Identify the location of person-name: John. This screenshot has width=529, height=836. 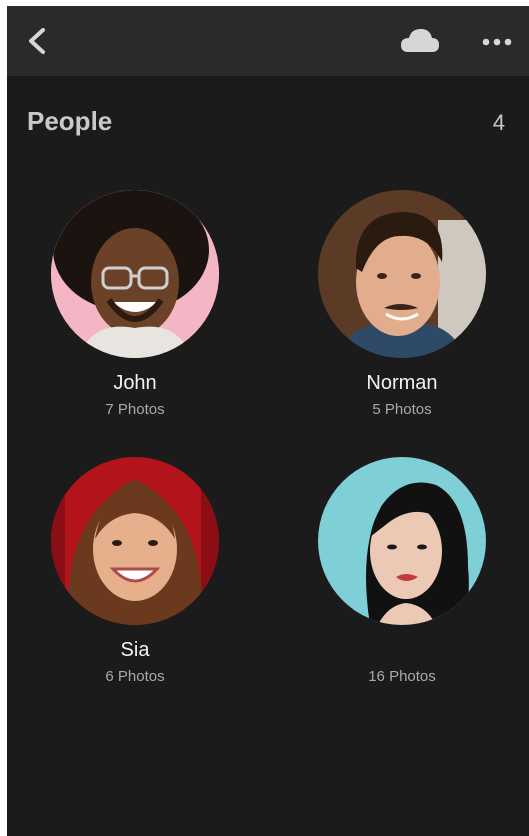
(135, 383).